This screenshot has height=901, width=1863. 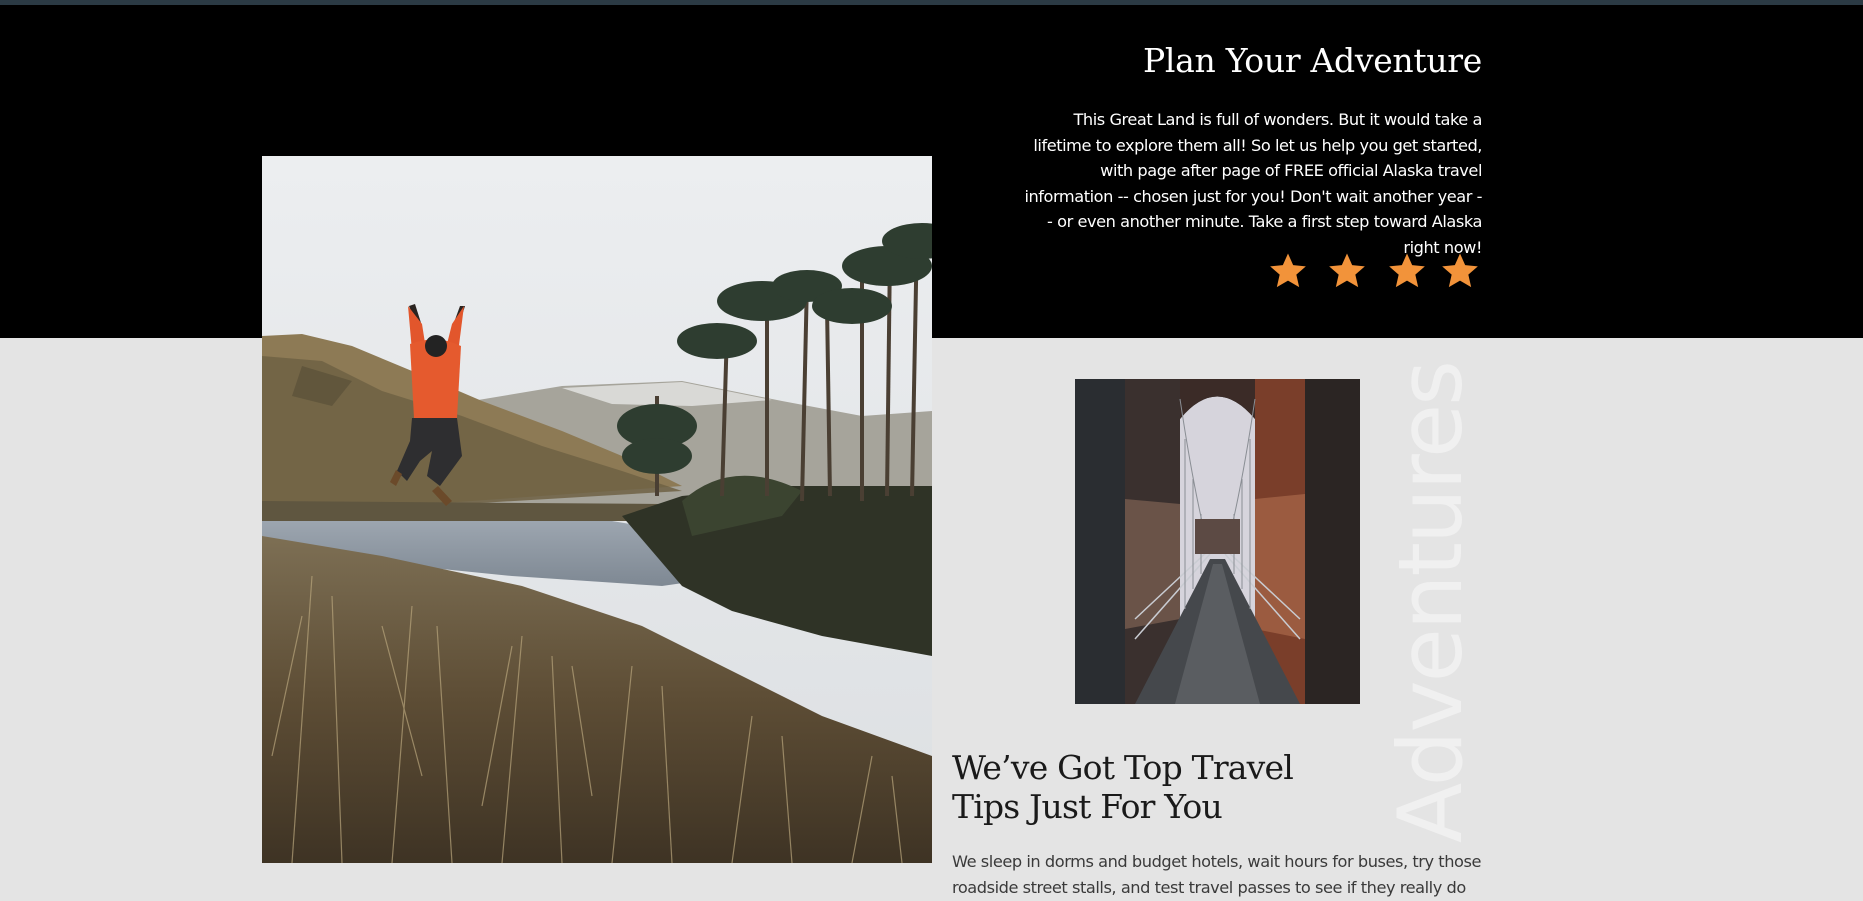 I want to click on hero-title: Plan Your Adventure, so click(x=1312, y=60).